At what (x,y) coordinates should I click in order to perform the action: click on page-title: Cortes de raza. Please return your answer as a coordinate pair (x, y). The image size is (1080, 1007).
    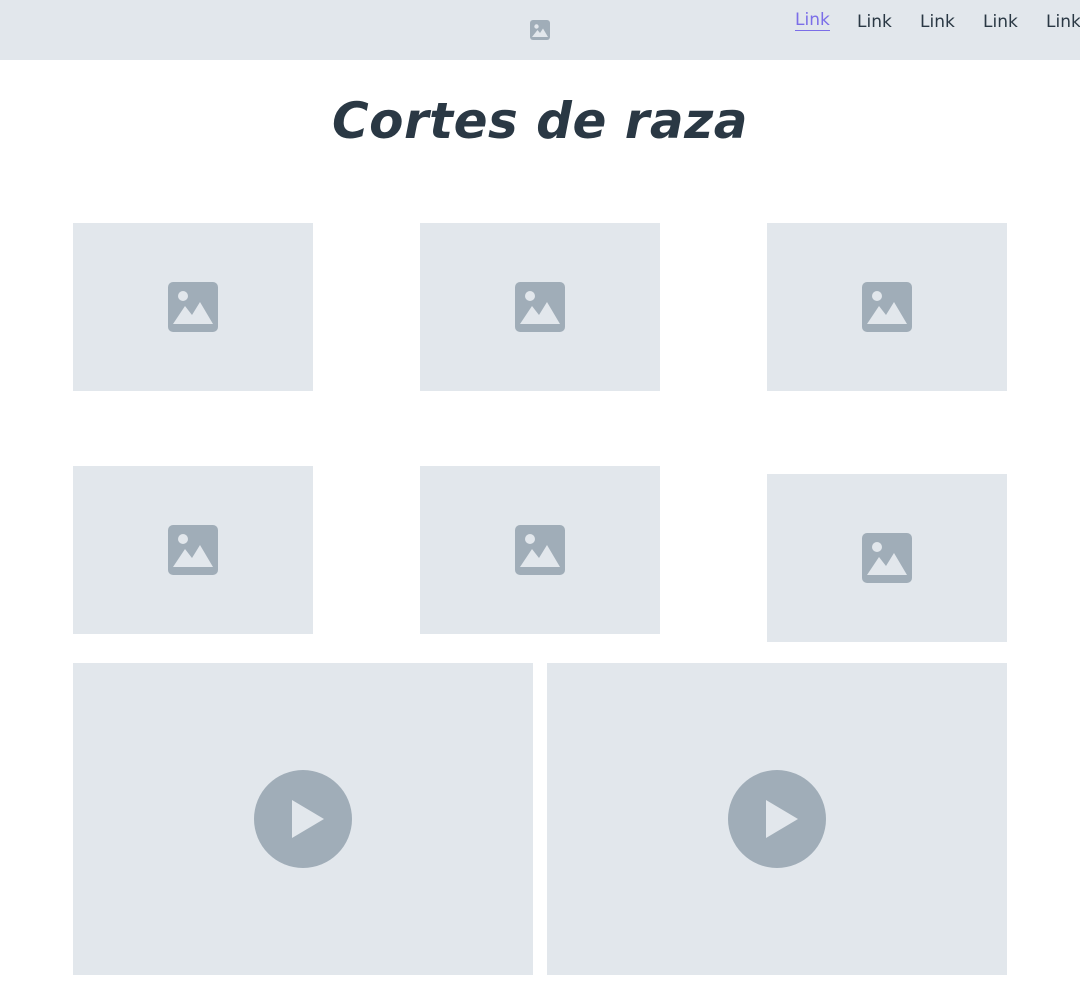
    Looking at the image, I should click on (540, 121).